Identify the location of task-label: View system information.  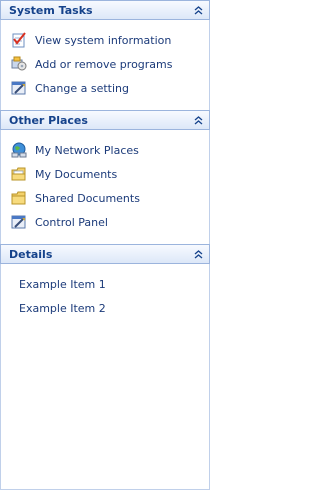
(103, 40).